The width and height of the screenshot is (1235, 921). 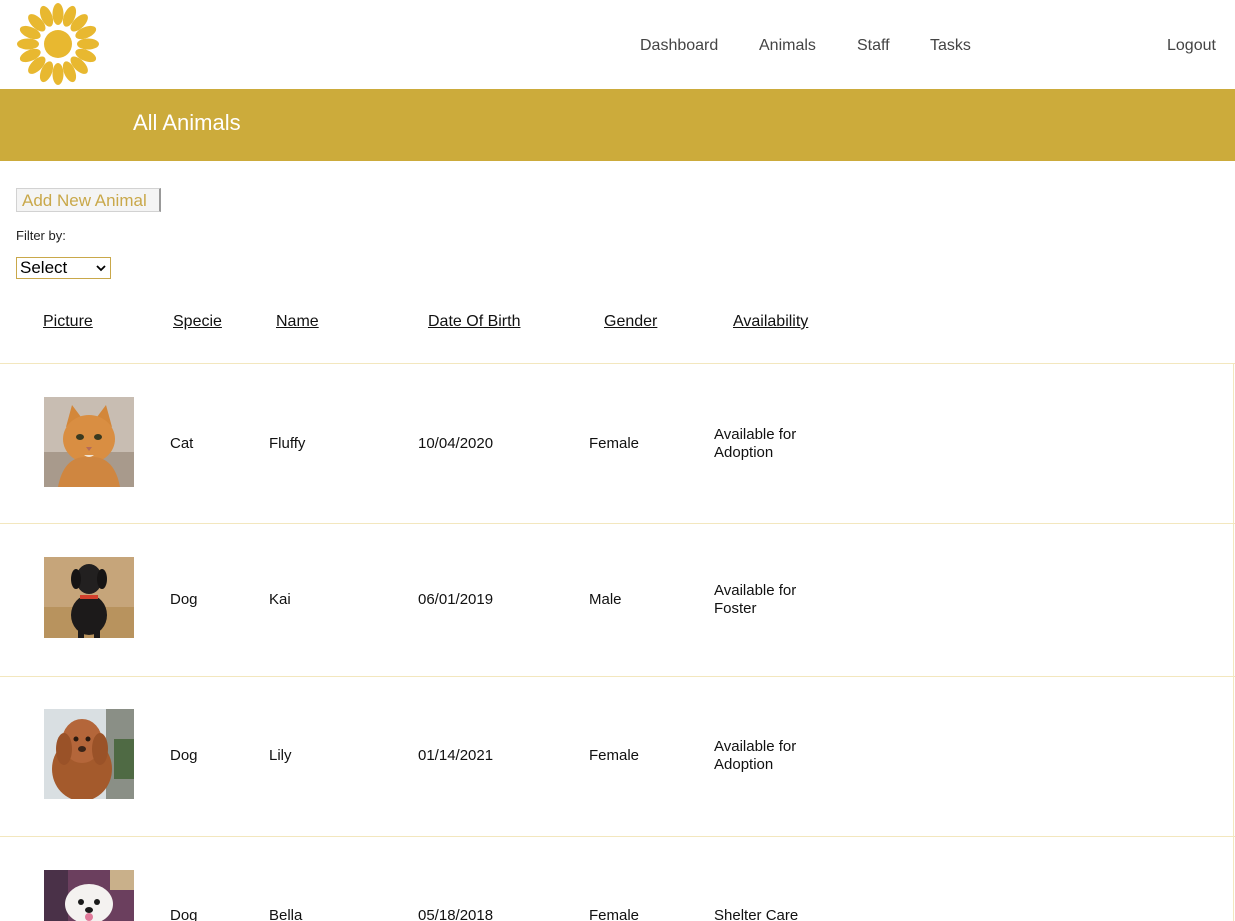 What do you see at coordinates (617, 44) in the screenshot?
I see `top-navbar: Dashboard Animals Staff Tasks Logout` at bounding box center [617, 44].